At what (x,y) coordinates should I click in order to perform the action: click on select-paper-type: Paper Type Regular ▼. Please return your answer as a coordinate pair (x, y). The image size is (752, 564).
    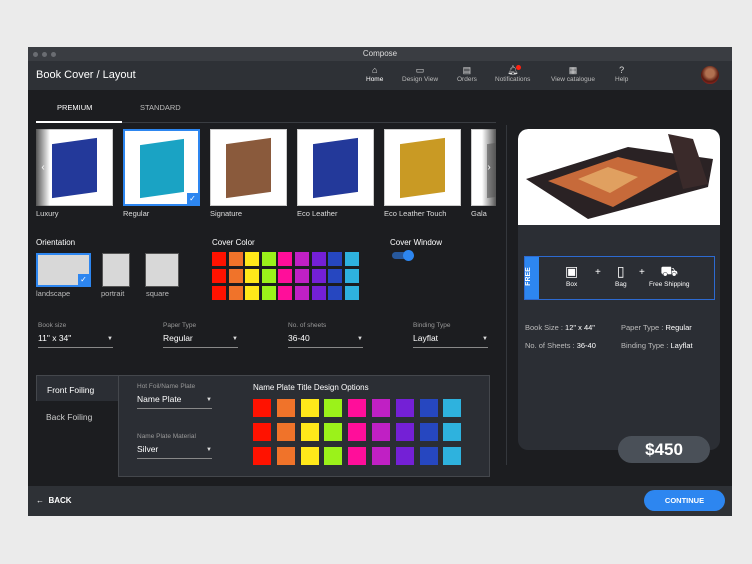
    Looking at the image, I should click on (200, 335).